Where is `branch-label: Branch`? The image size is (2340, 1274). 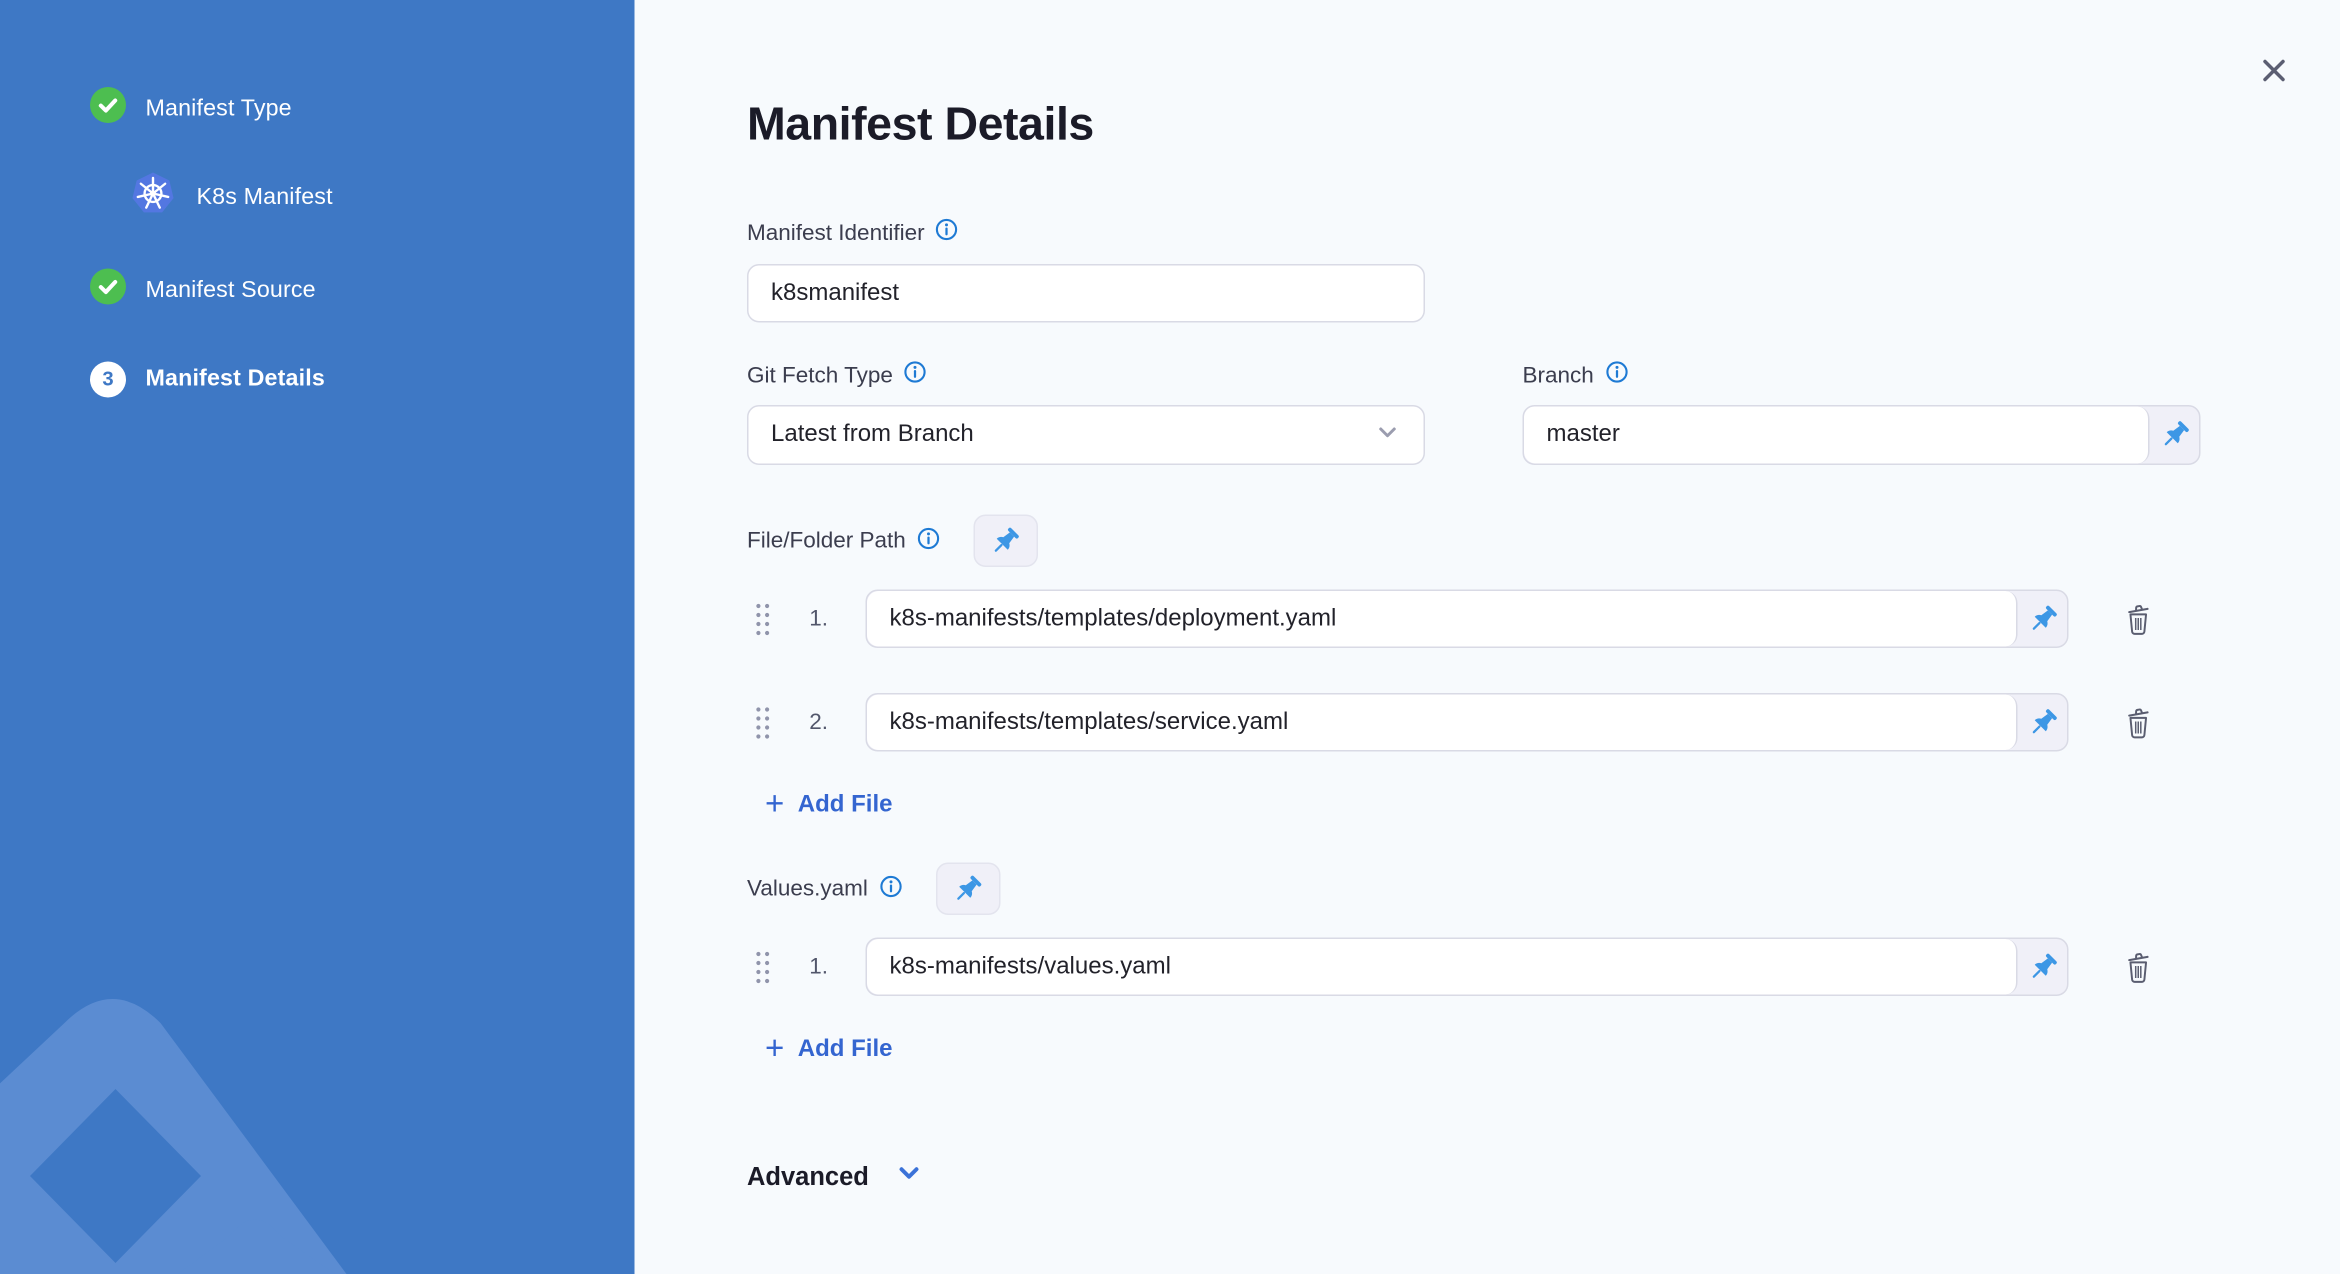 branch-label: Branch is located at coordinates (1862, 375).